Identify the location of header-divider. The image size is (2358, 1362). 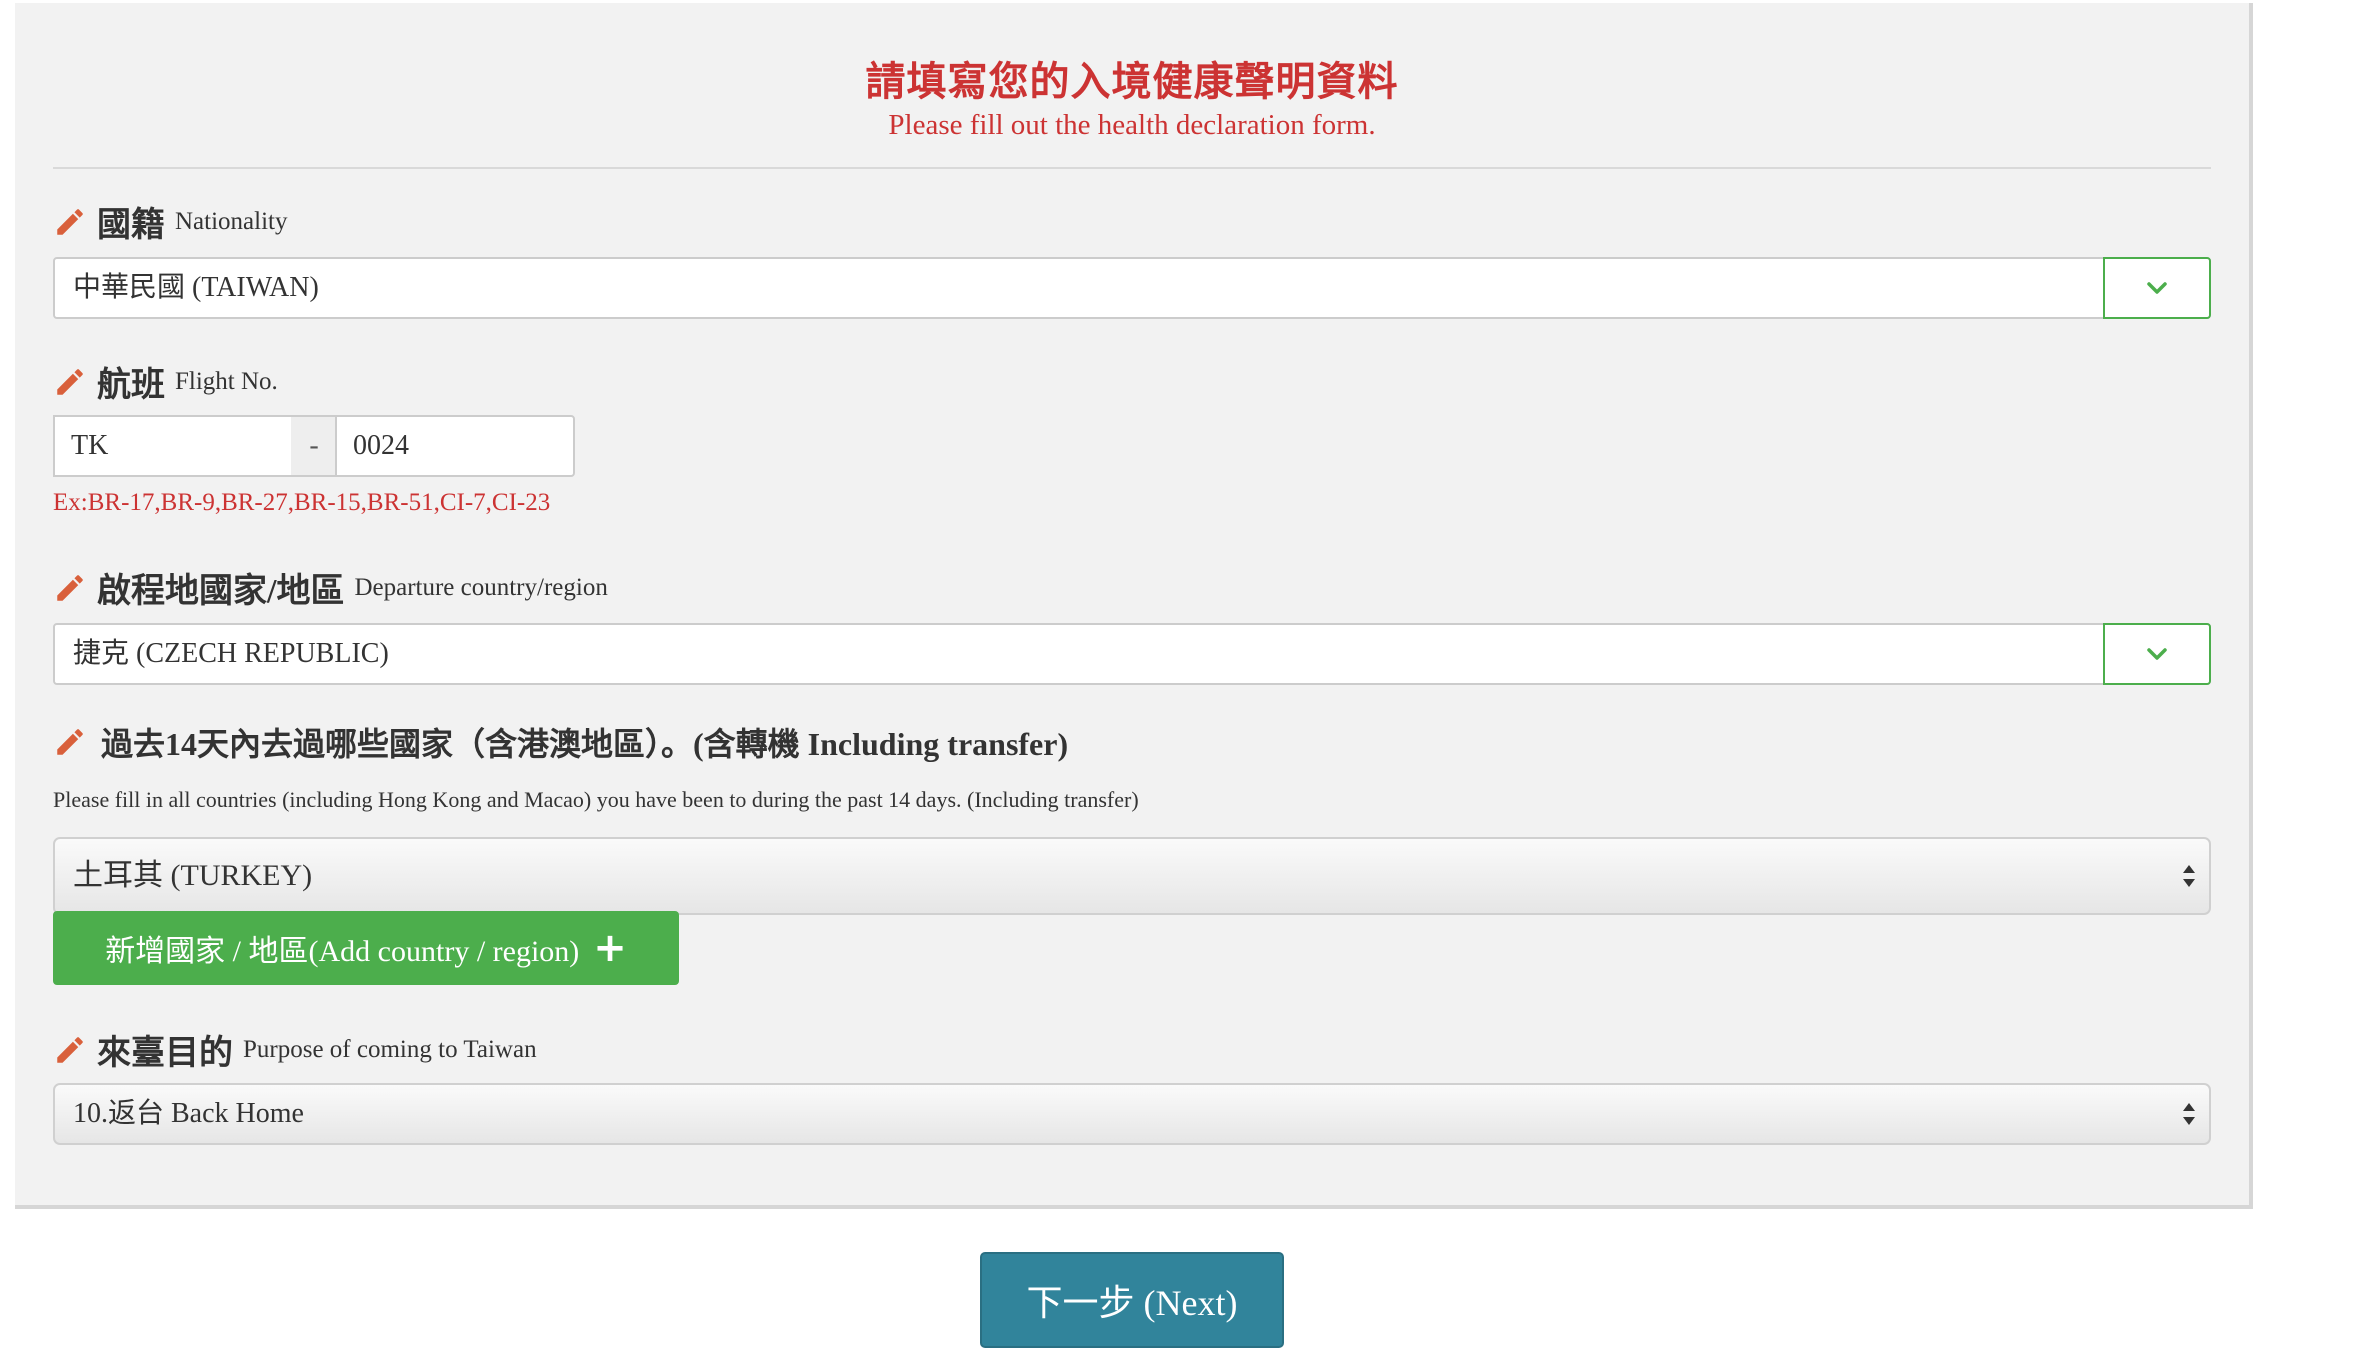
(1132, 168).